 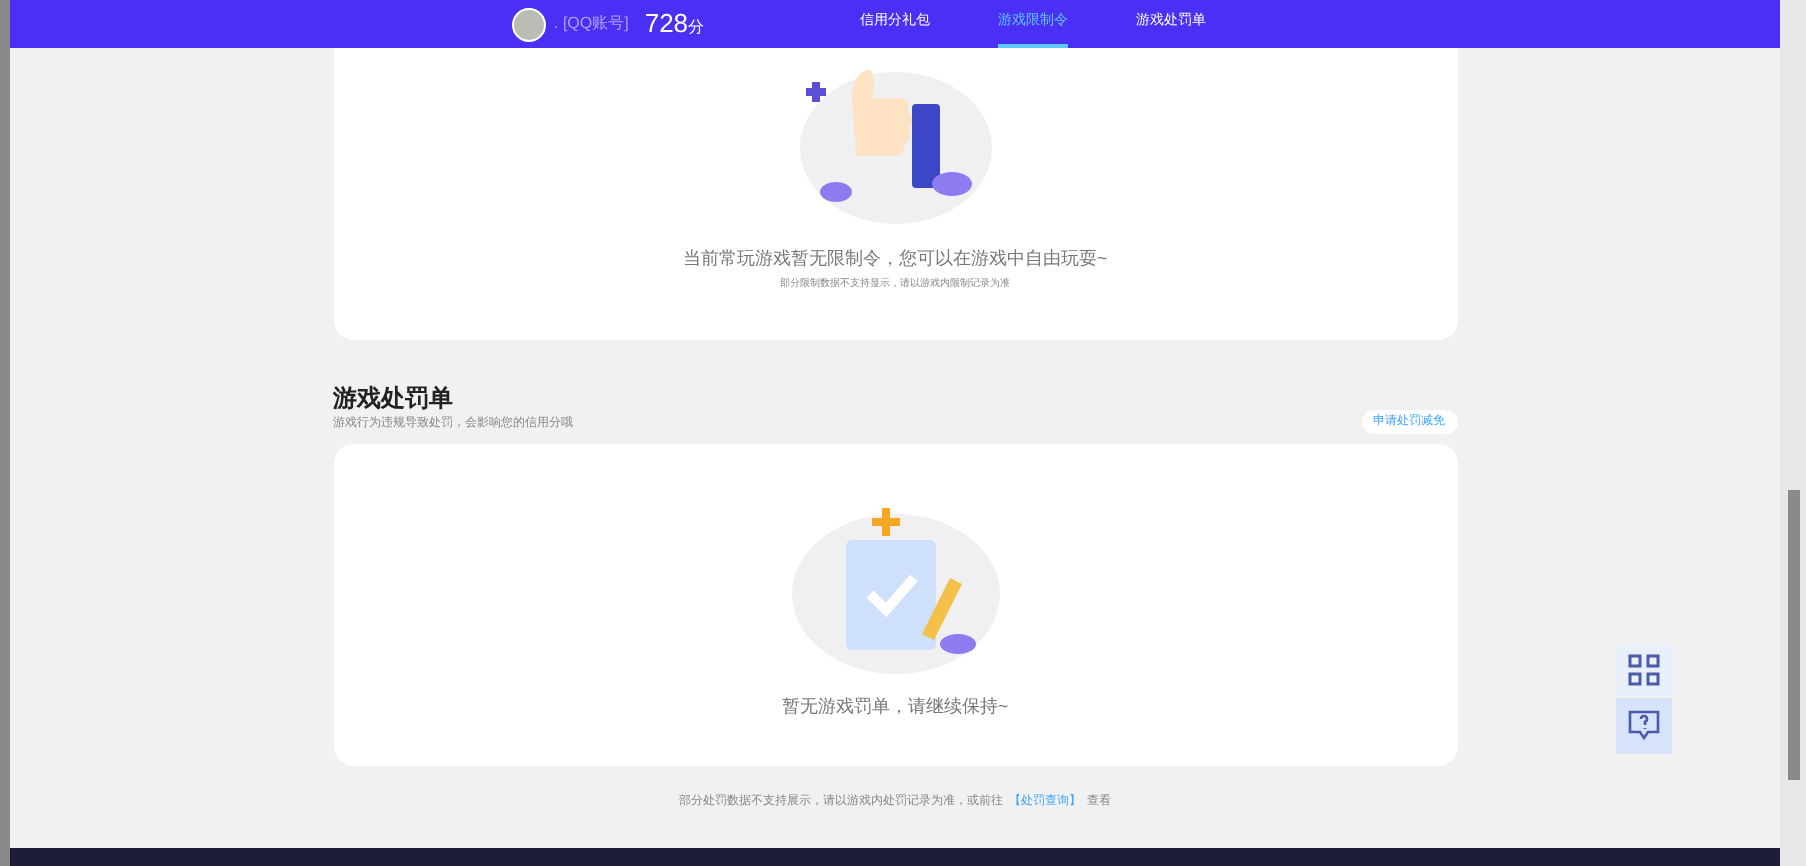 I want to click on qr-code-button, so click(x=1644, y=670).